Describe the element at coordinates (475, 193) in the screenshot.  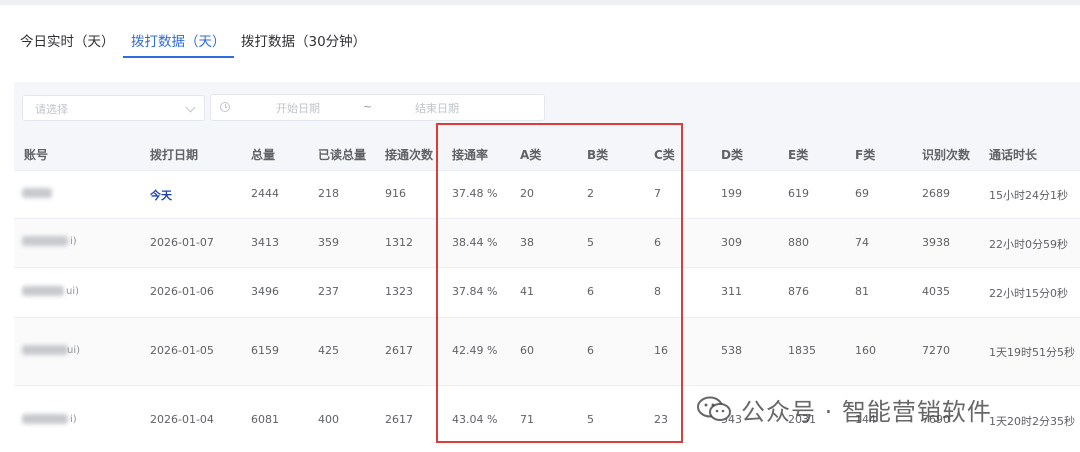
I see `cell-rate: 37.48 %` at that location.